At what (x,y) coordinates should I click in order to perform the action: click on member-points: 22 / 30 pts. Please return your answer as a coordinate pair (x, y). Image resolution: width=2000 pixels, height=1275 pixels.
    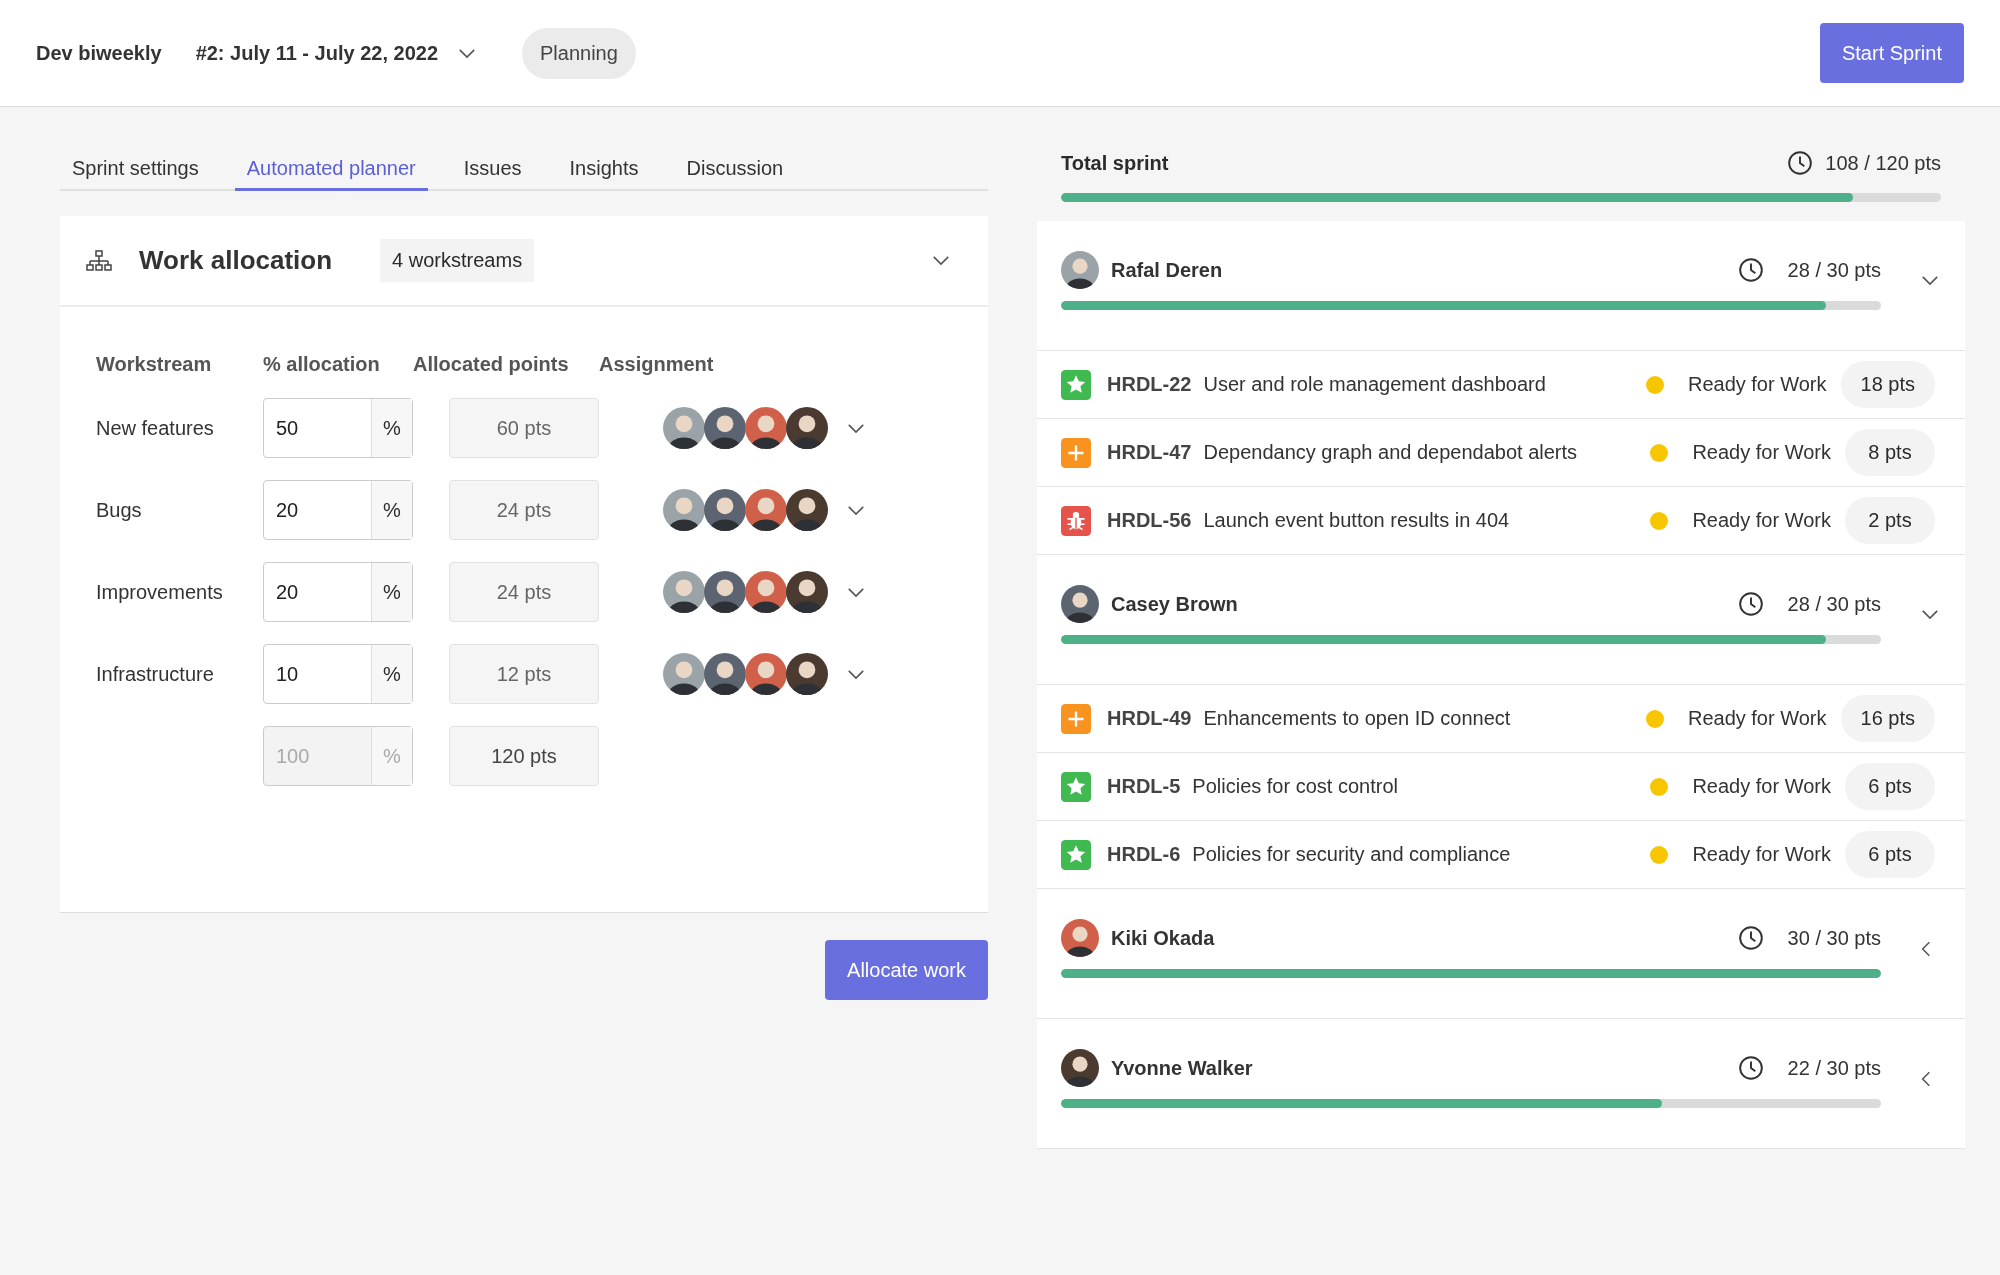
    Looking at the image, I should click on (1834, 1068).